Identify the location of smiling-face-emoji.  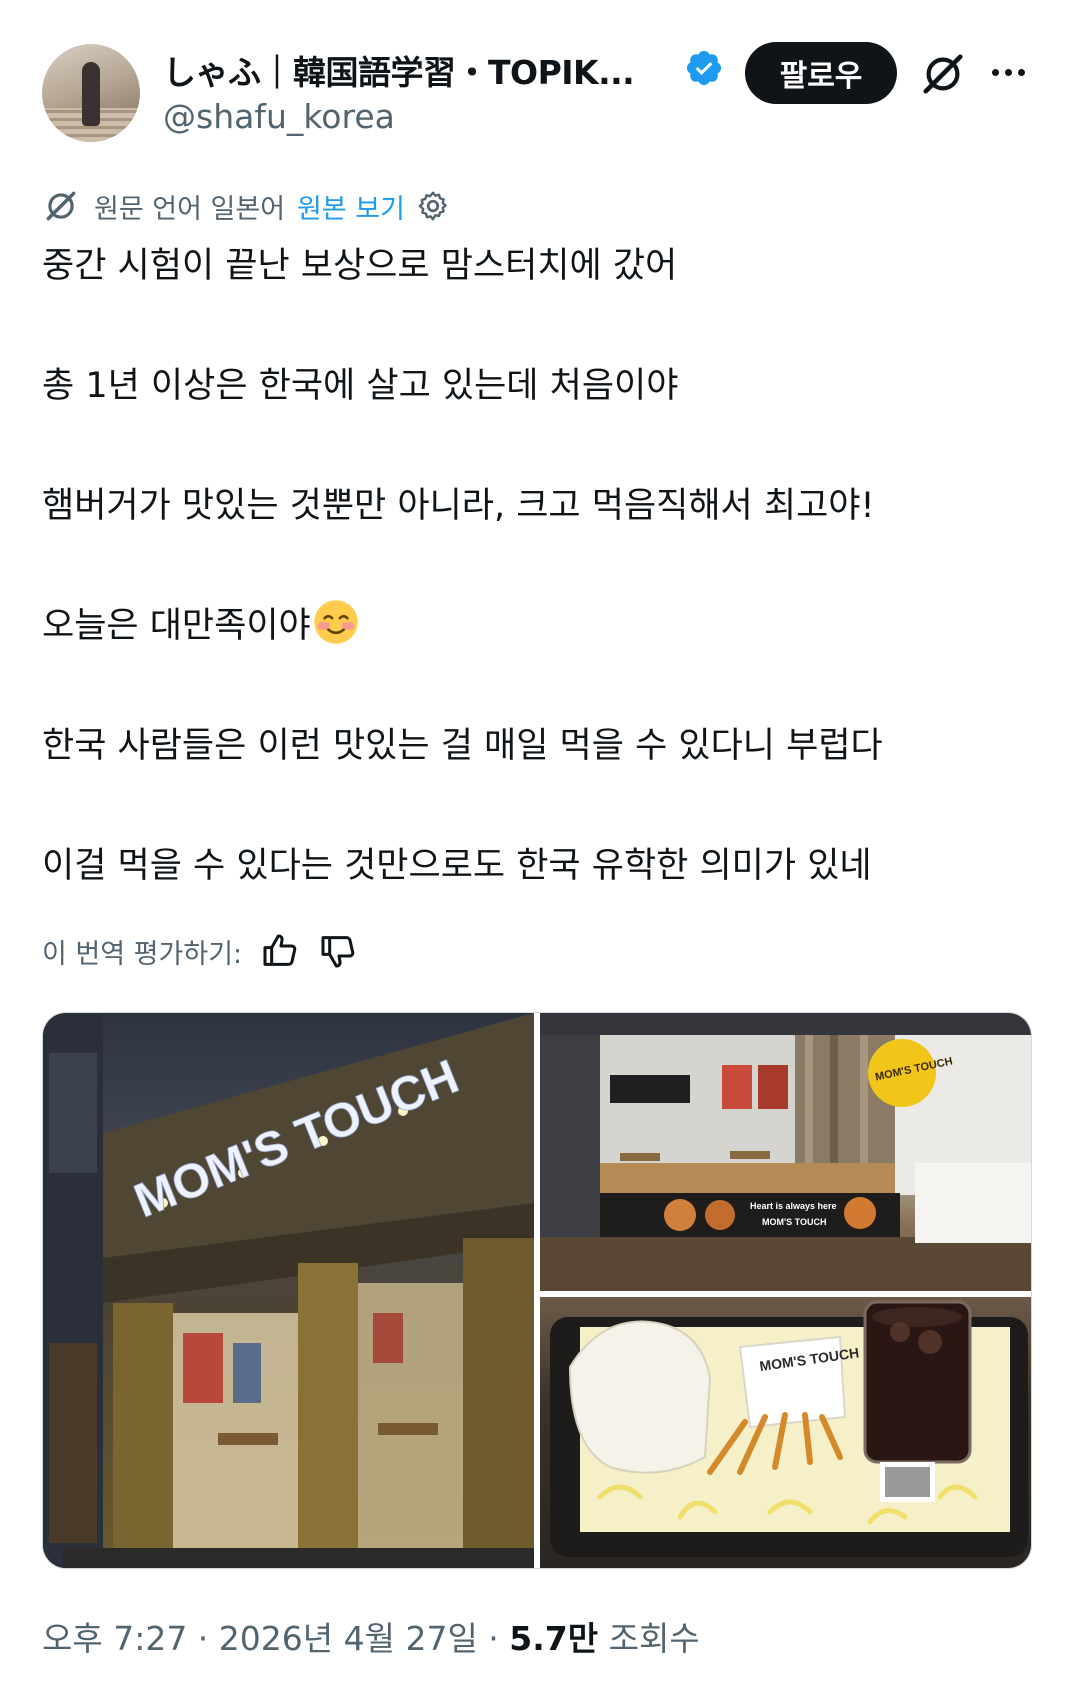
(336, 622).